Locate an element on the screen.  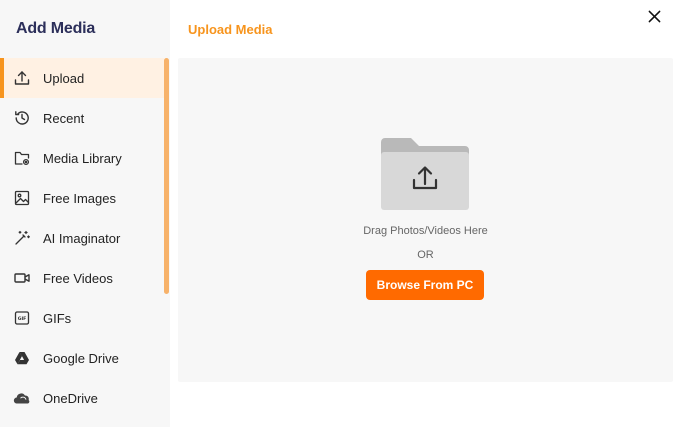
close-button is located at coordinates (654, 16).